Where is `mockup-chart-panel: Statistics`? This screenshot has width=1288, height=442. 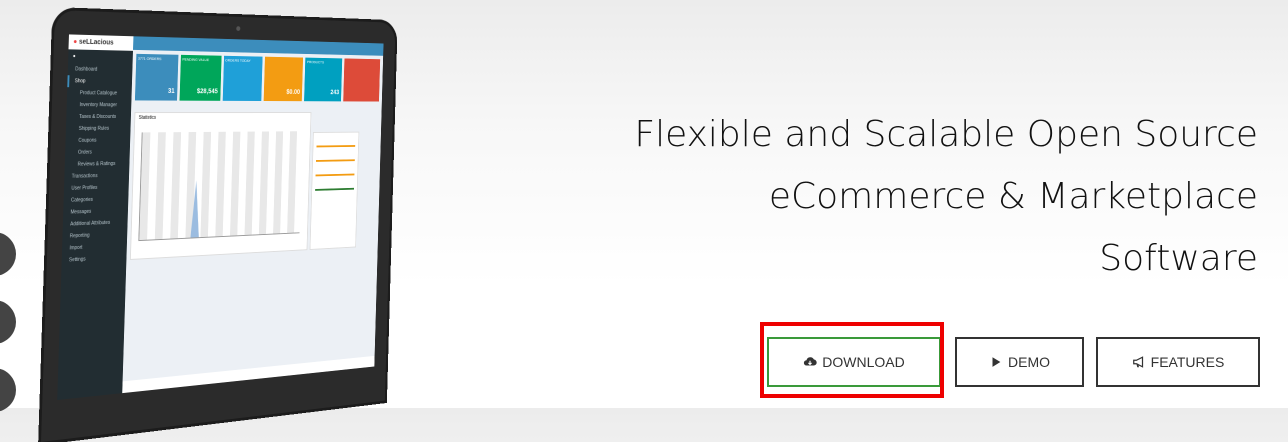
mockup-chart-panel: Statistics is located at coordinates (220, 186).